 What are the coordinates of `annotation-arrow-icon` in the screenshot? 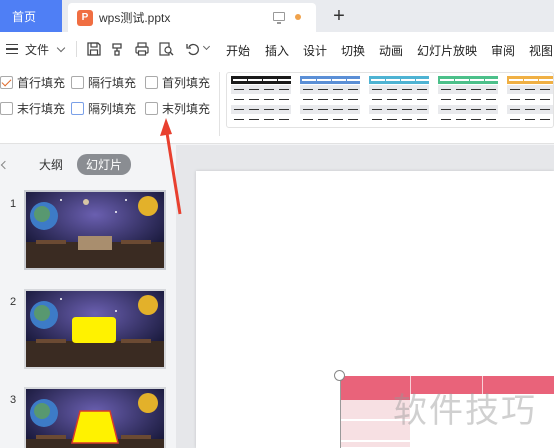 It's located at (171, 166).